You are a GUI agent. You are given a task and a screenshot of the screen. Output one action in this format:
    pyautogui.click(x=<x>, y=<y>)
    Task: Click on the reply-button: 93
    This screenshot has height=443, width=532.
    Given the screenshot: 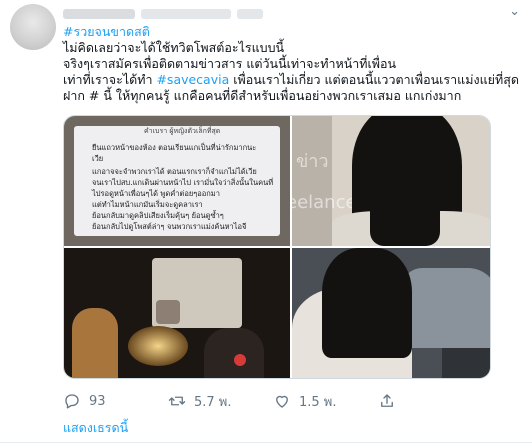 What is the action you would take?
    pyautogui.click(x=115, y=401)
    